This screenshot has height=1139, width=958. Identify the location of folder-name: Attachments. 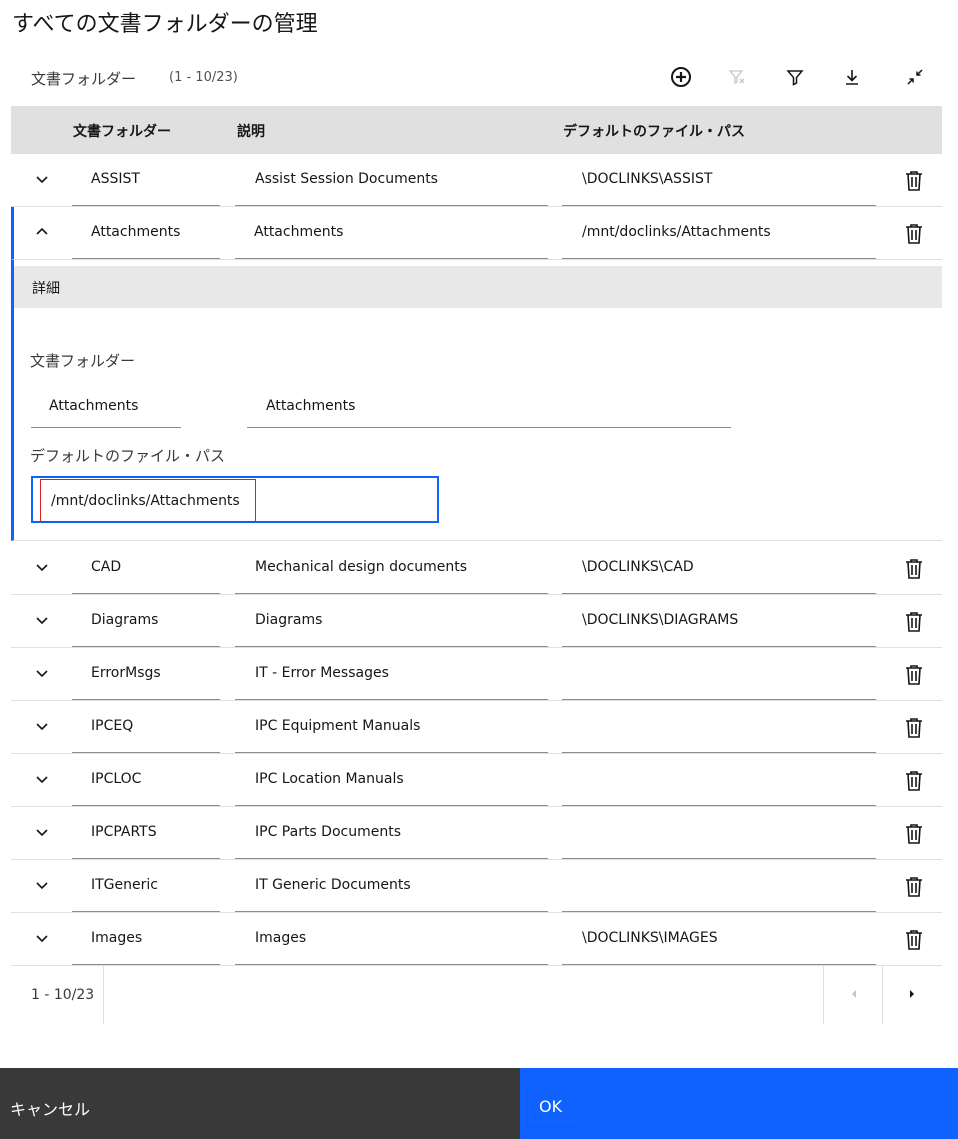
(136, 232).